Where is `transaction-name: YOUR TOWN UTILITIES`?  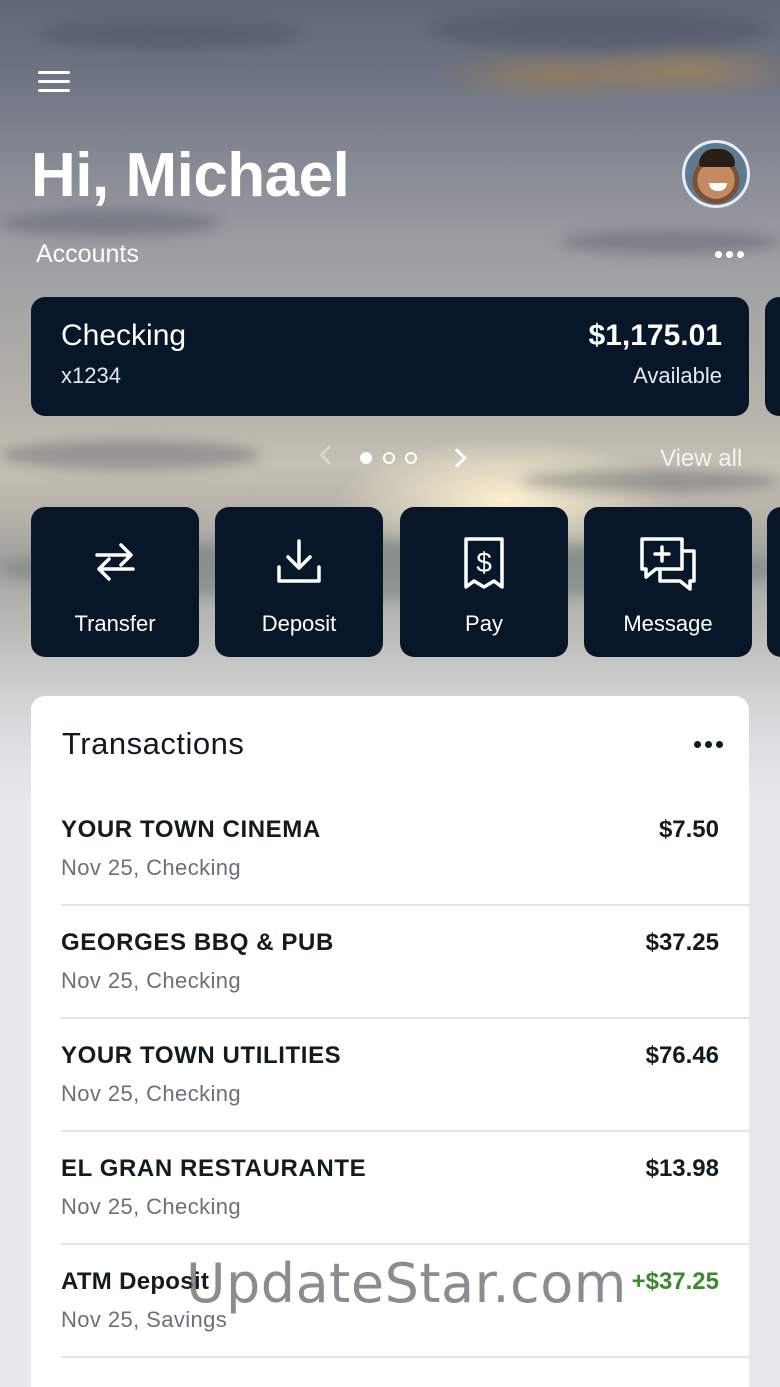
transaction-name: YOUR TOWN UTILITIES is located at coordinates (201, 1055).